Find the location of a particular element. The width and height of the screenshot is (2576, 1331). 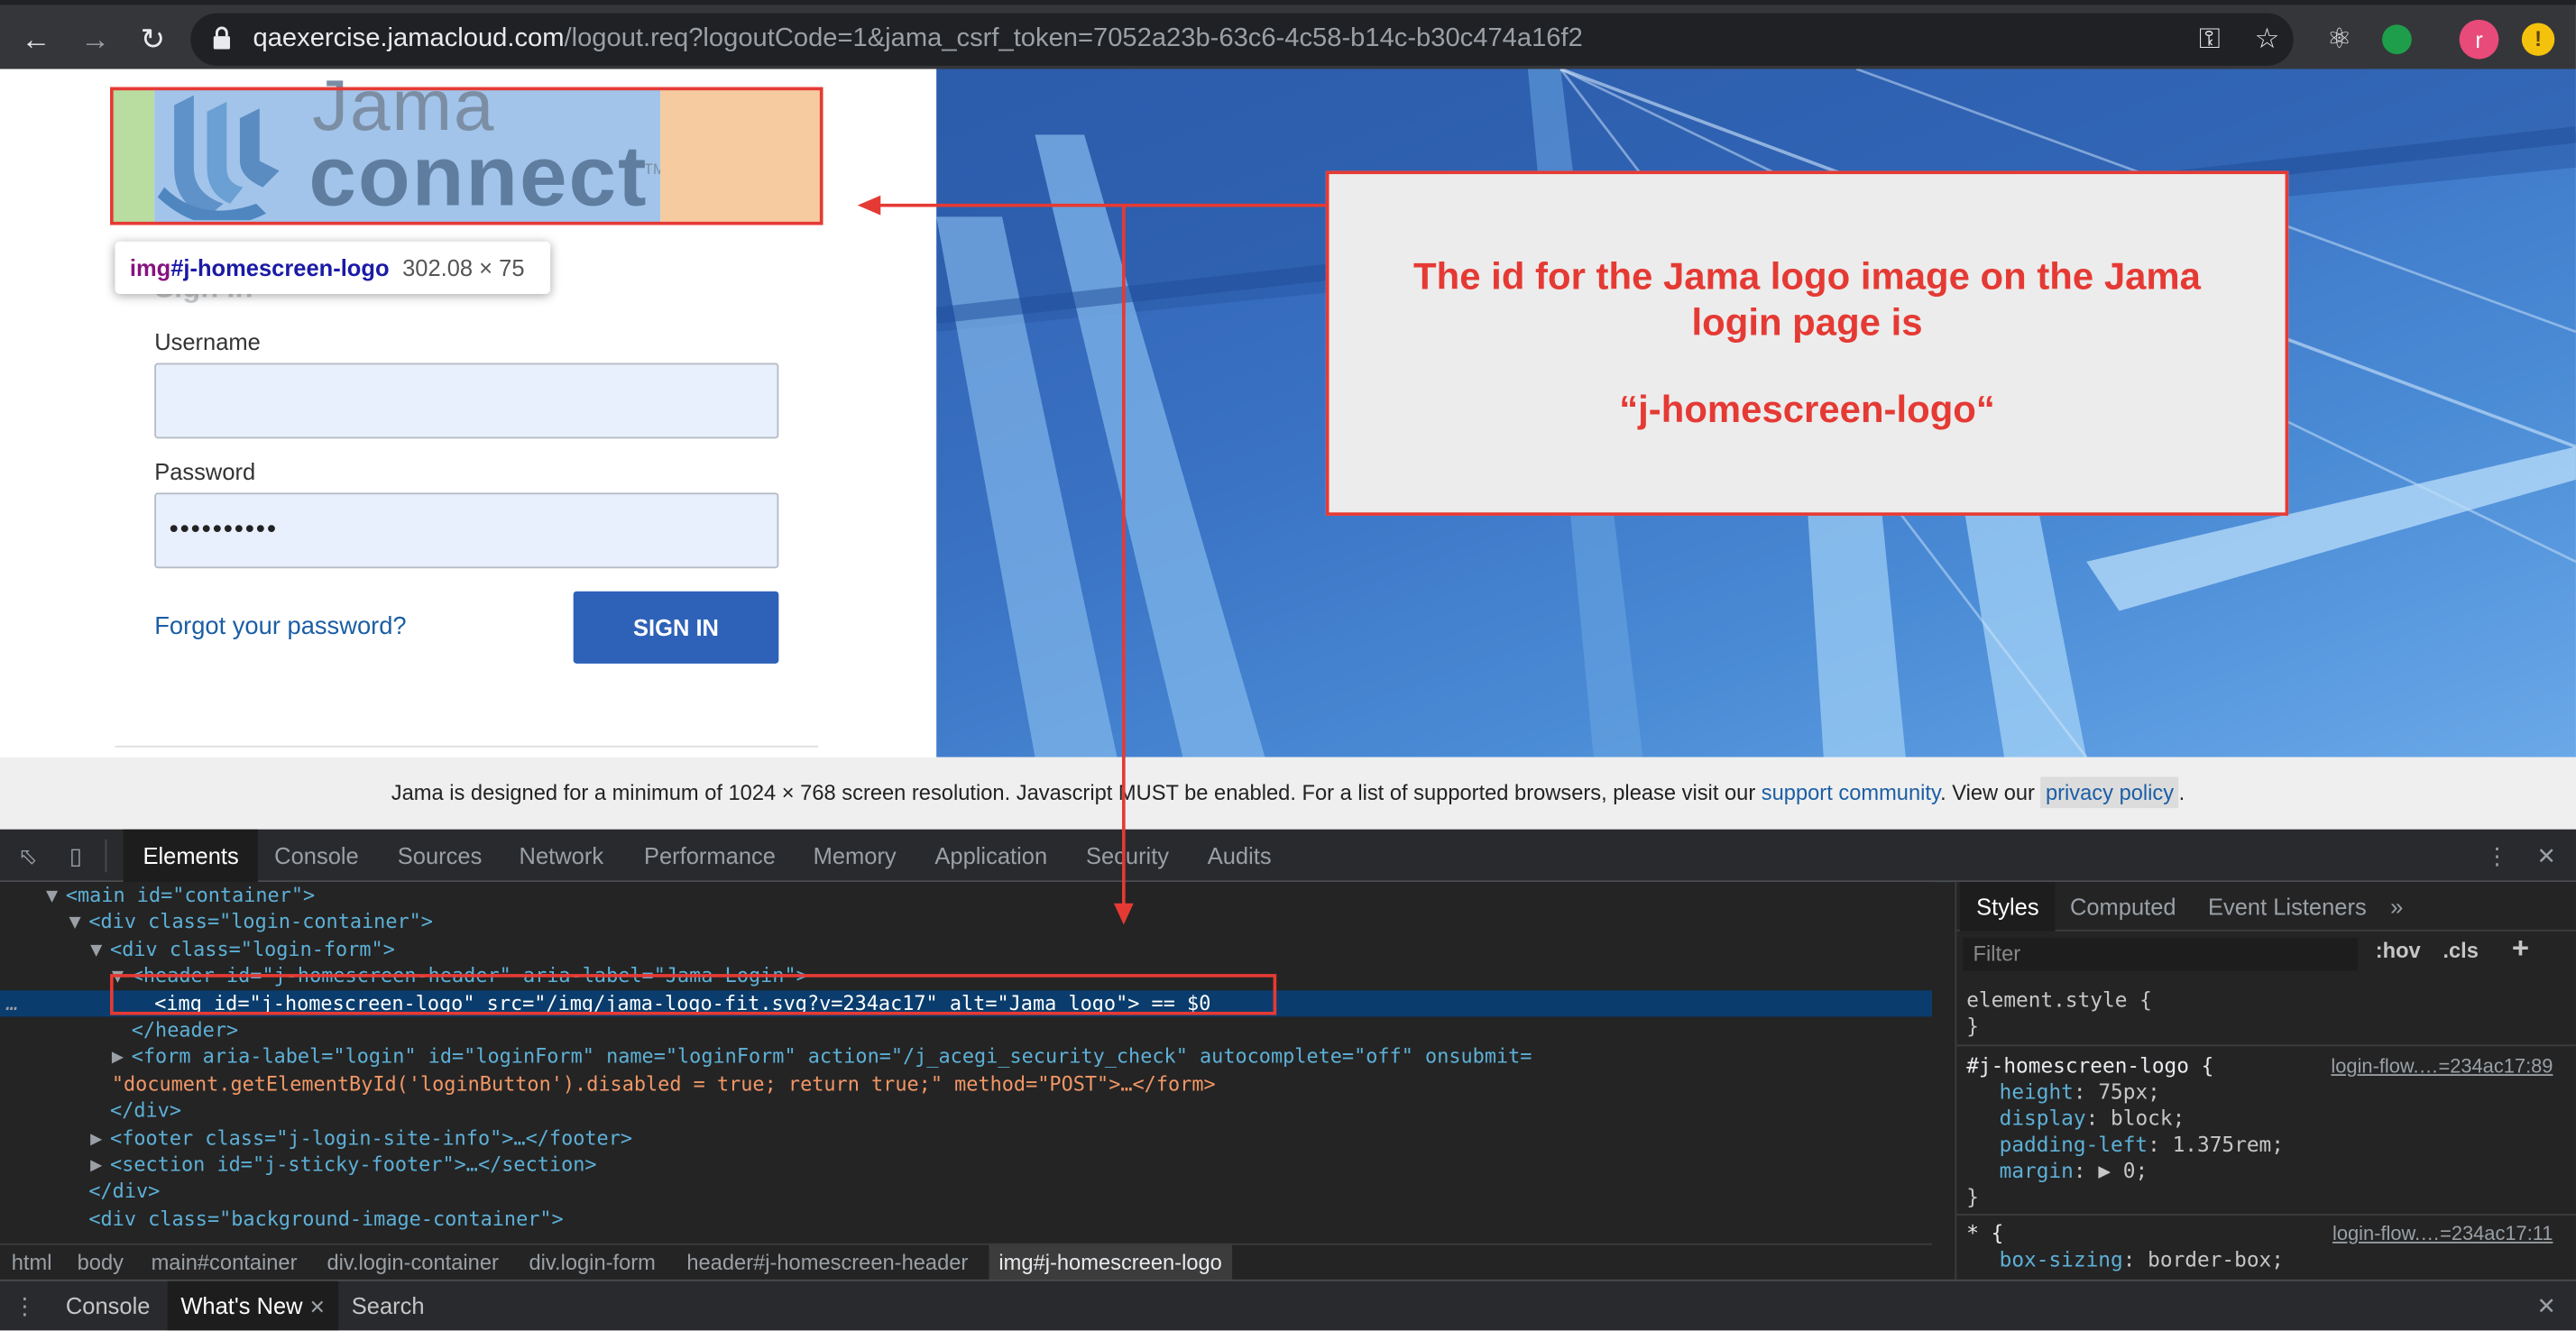

back-icon: ← is located at coordinates (35, 39).